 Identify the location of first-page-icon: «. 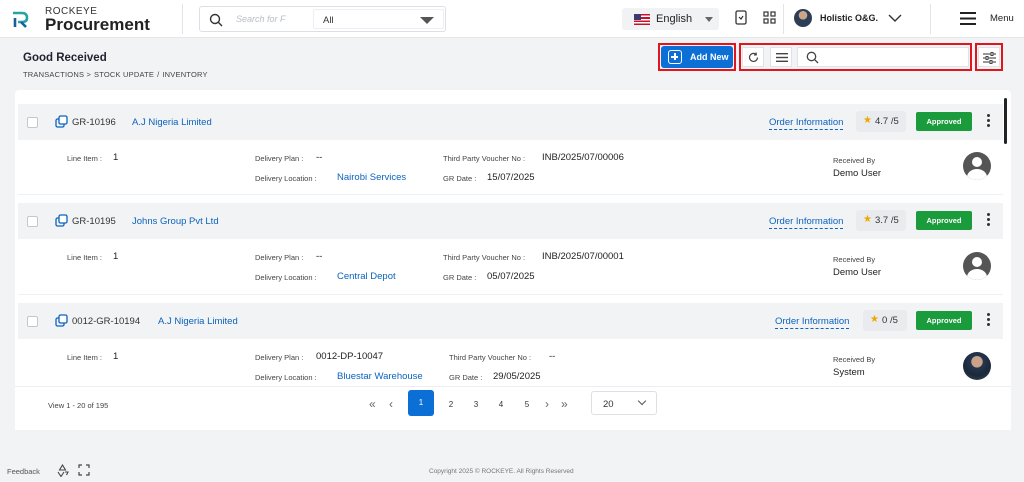
(372, 404).